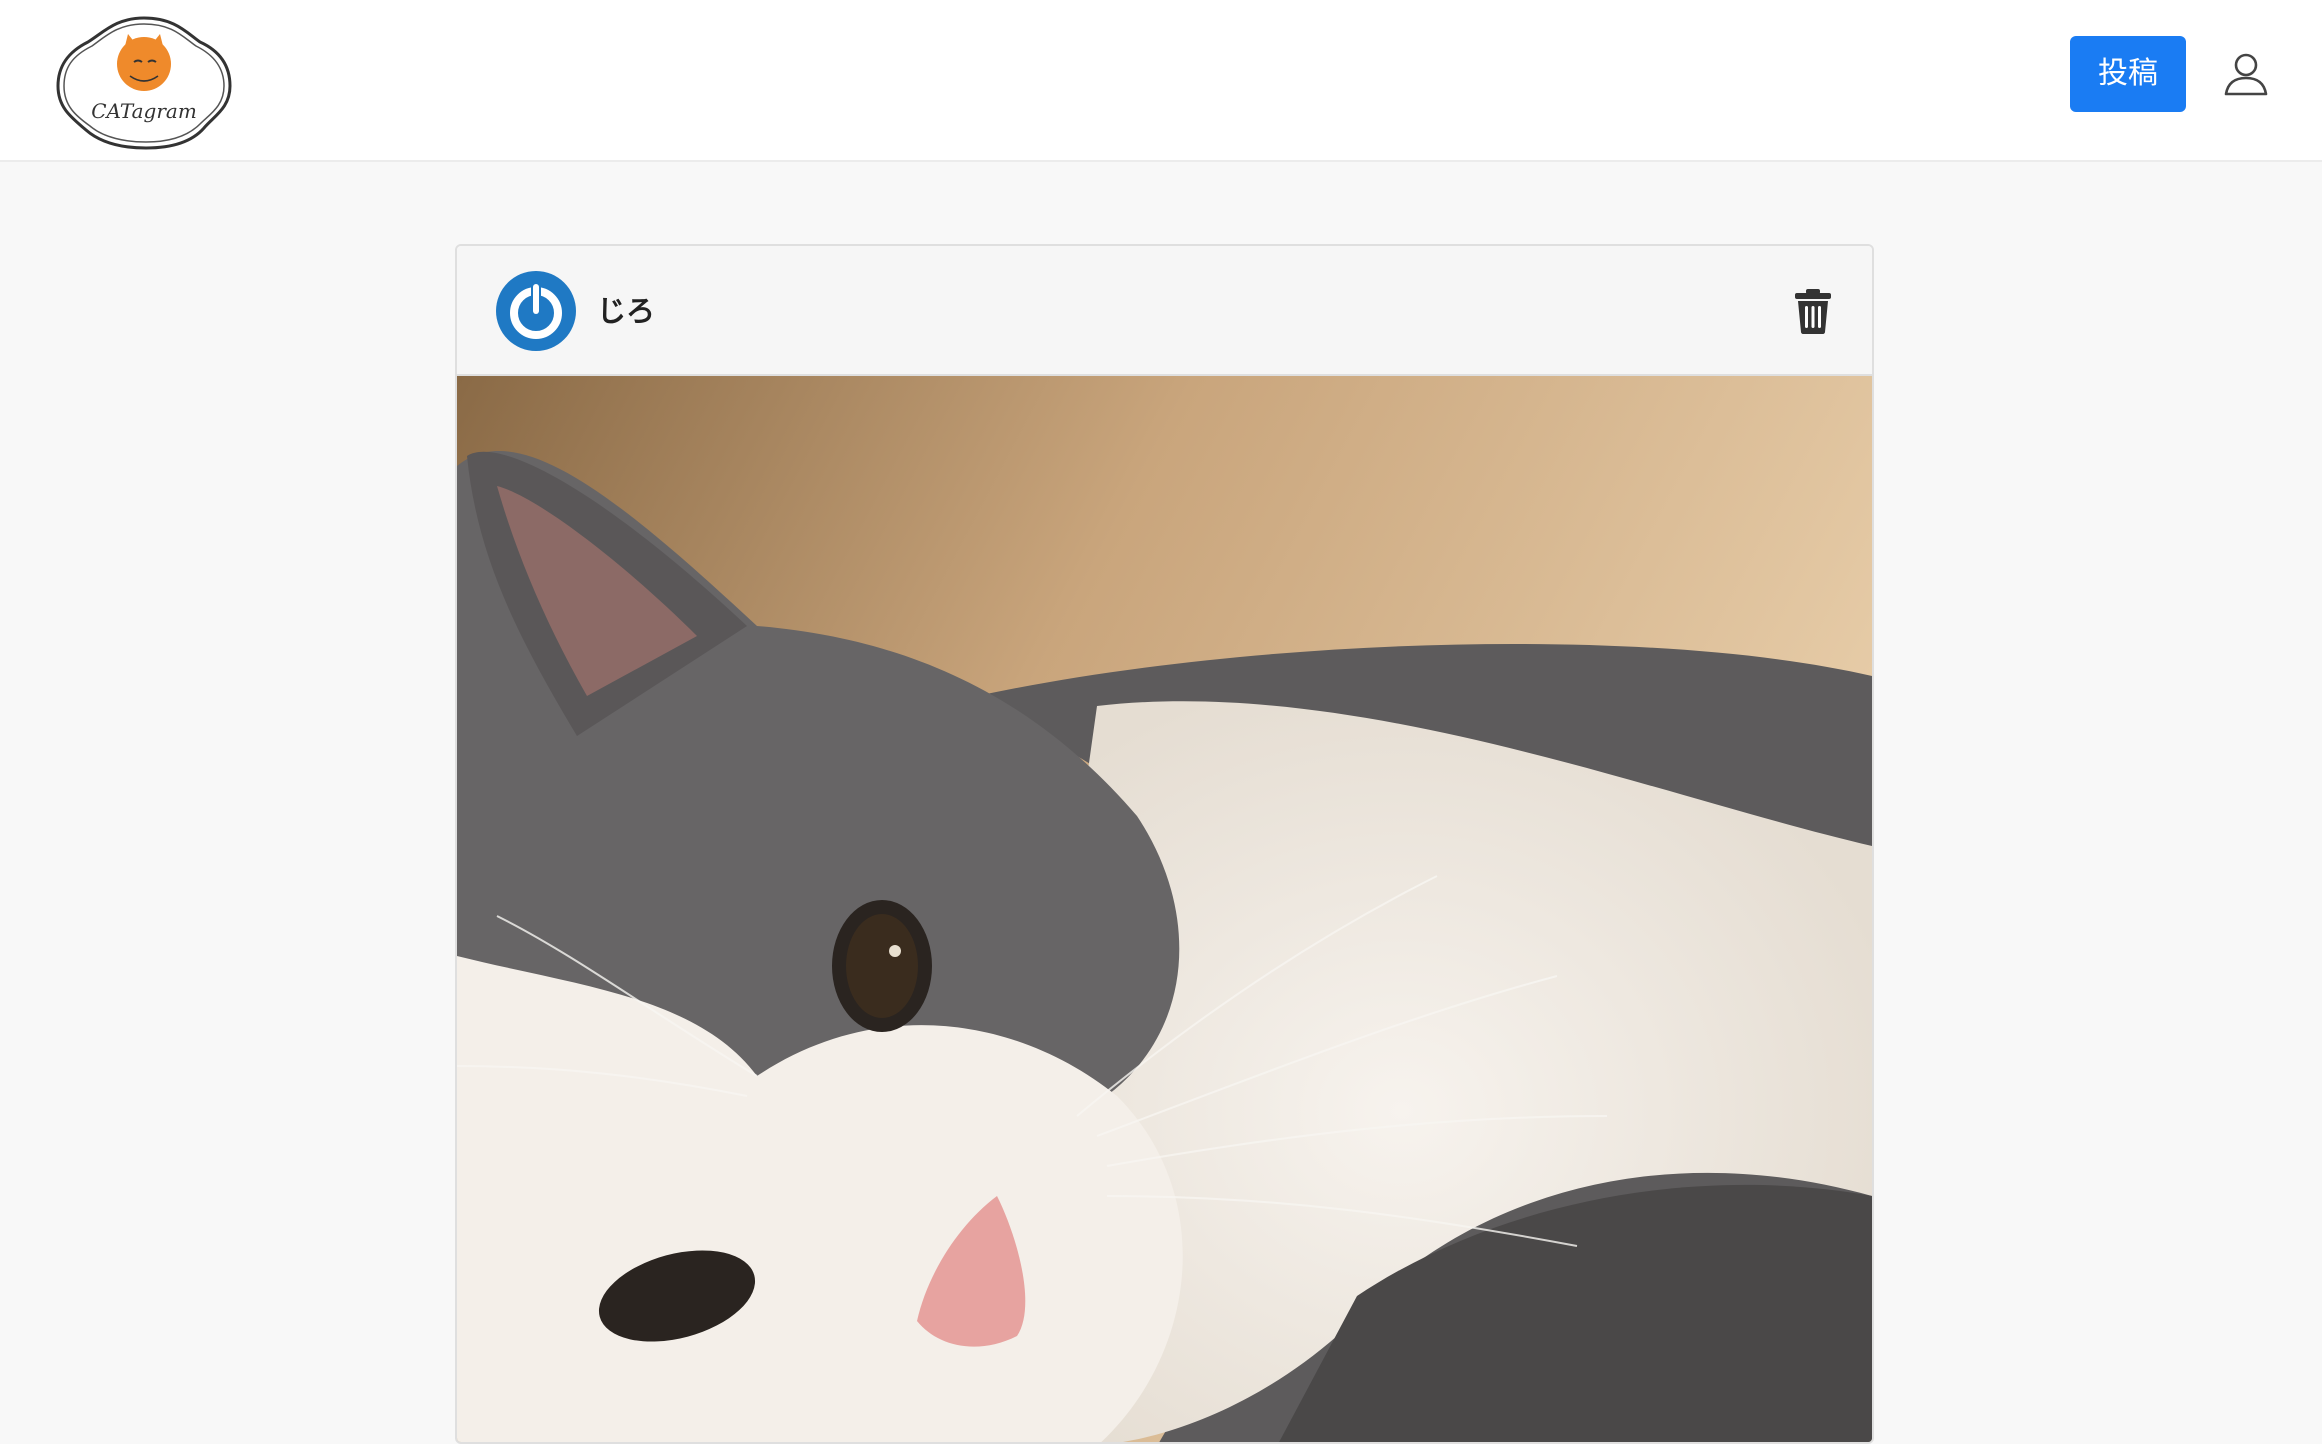 The image size is (2322, 1444). What do you see at coordinates (536, 311) in the screenshot?
I see `user-avatar` at bounding box center [536, 311].